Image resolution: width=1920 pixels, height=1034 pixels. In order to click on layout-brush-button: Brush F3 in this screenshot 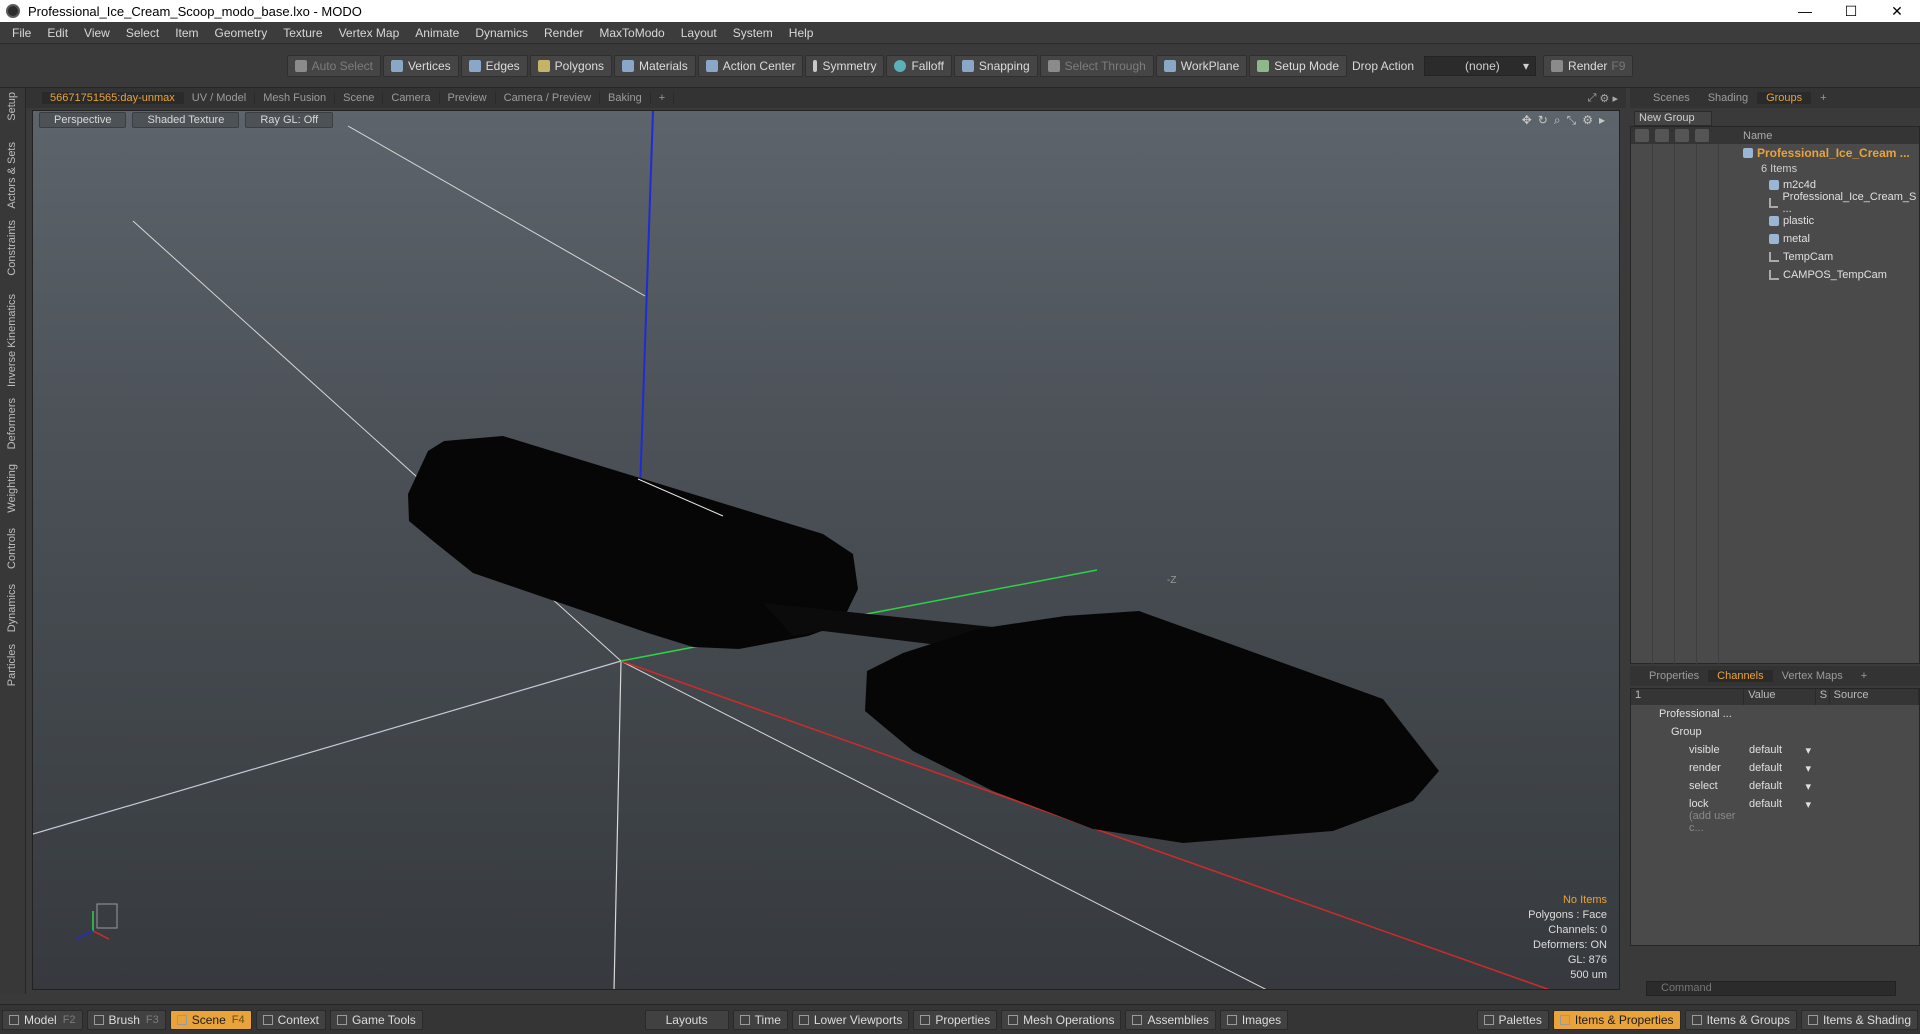, I will do `click(126, 1019)`.